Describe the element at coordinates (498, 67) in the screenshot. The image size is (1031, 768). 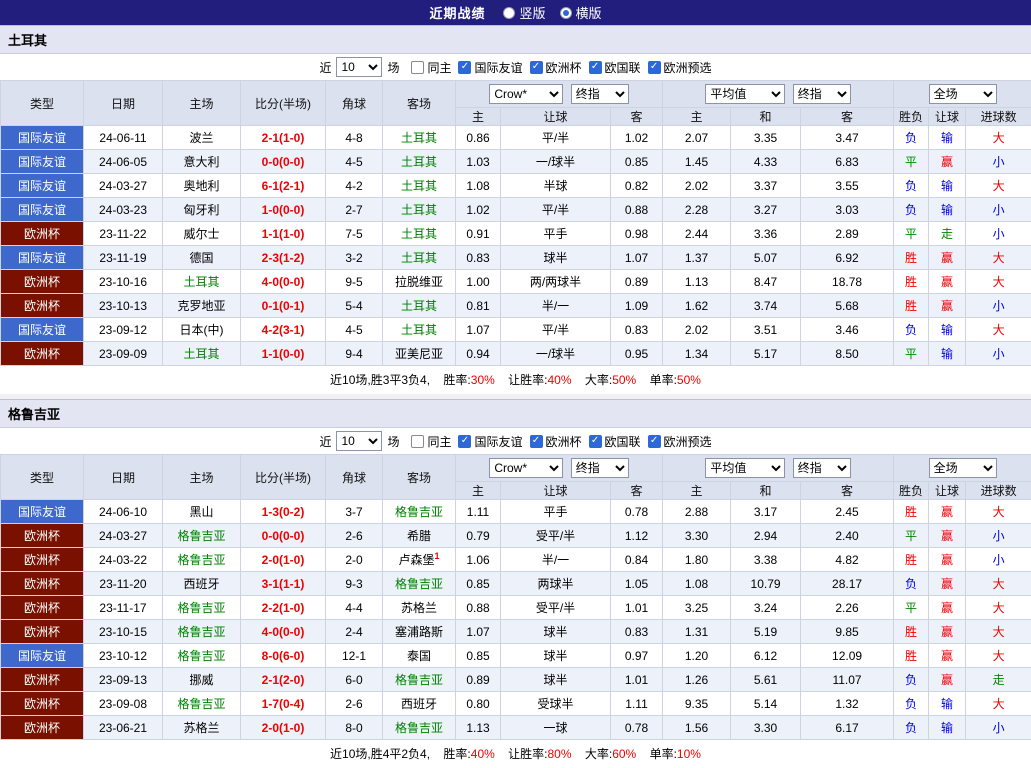
I see `filter-option-label: 国际友谊` at that location.